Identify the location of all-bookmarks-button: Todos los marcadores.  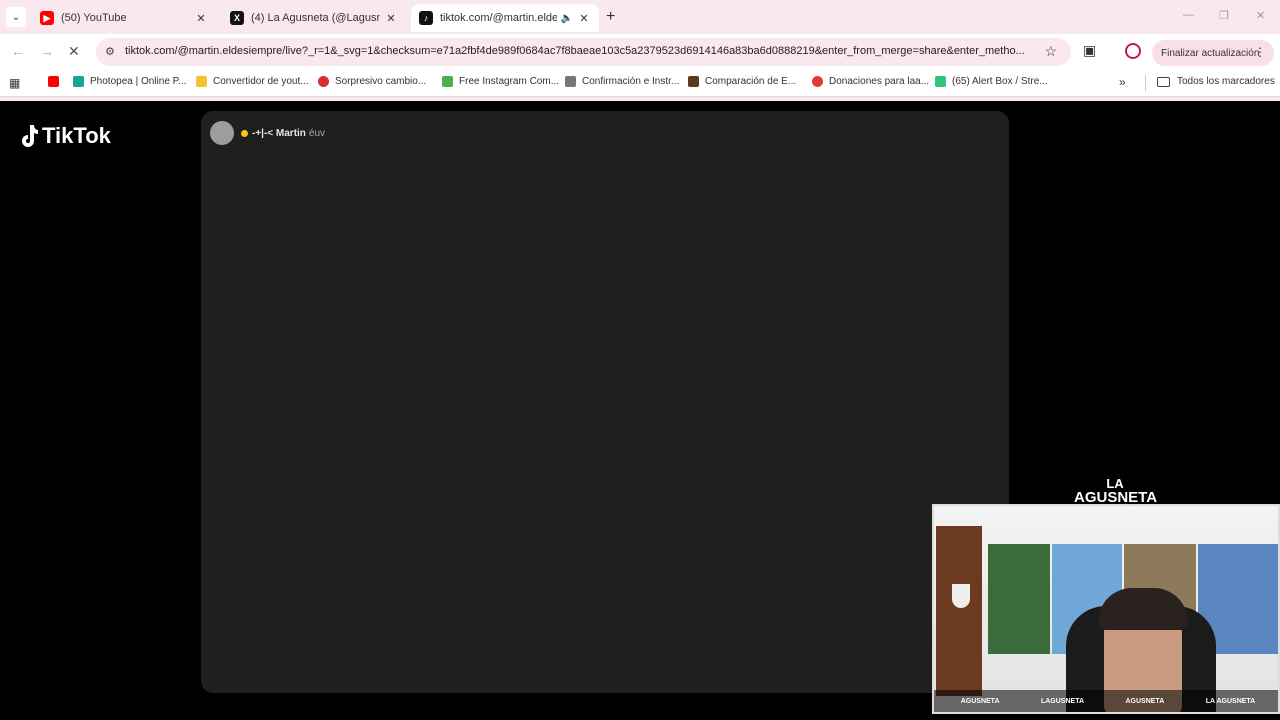
(1216, 81).